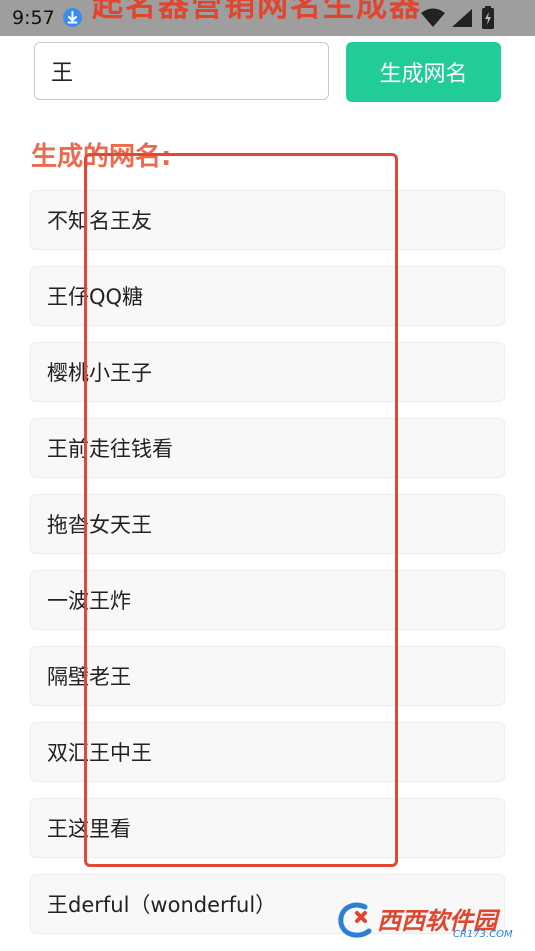  What do you see at coordinates (101, 157) in the screenshot?
I see `section-heading: 生成的网名:` at bounding box center [101, 157].